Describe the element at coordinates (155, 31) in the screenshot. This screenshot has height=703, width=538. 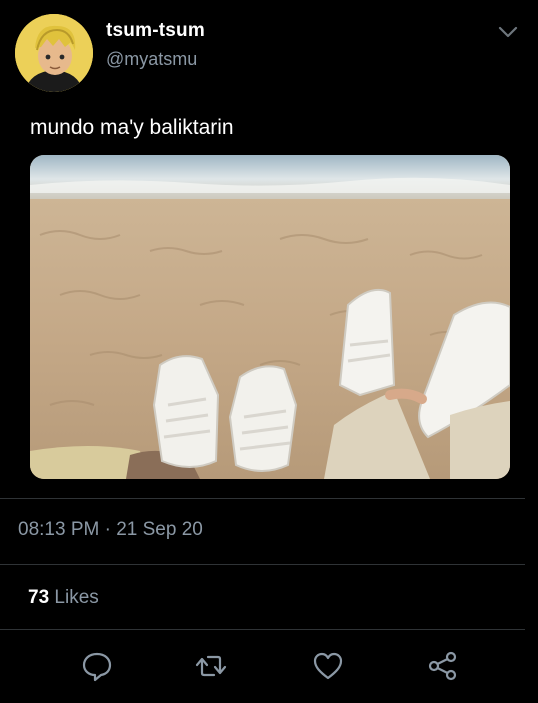
I see `display-name: tsum-tsum` at that location.